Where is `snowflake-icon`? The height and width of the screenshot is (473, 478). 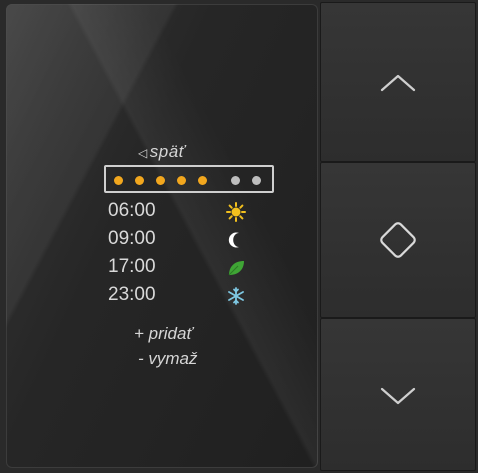 snowflake-icon is located at coordinates (236, 296).